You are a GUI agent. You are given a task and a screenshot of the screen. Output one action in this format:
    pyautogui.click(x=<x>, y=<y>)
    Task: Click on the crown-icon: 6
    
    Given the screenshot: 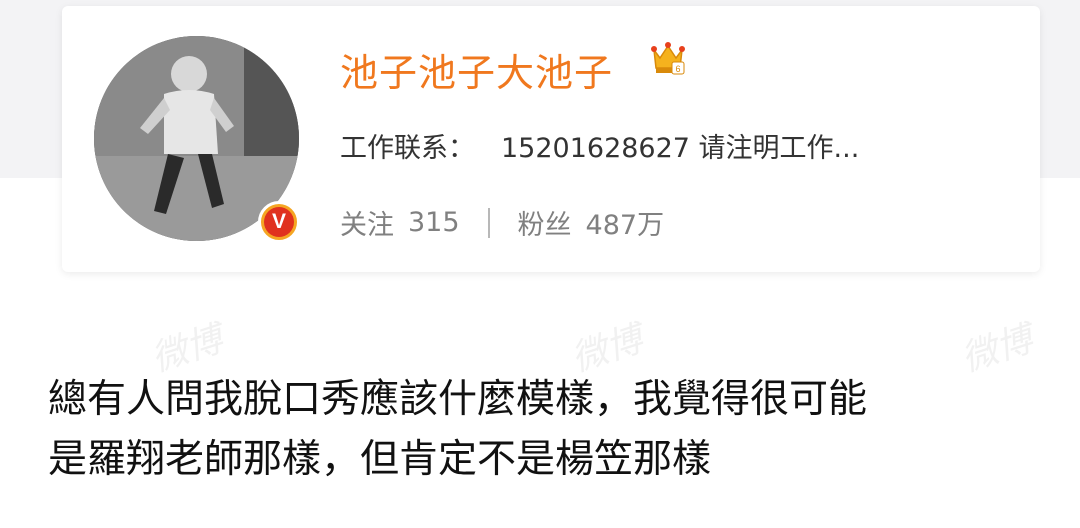 What is the action you would take?
    pyautogui.click(x=668, y=58)
    